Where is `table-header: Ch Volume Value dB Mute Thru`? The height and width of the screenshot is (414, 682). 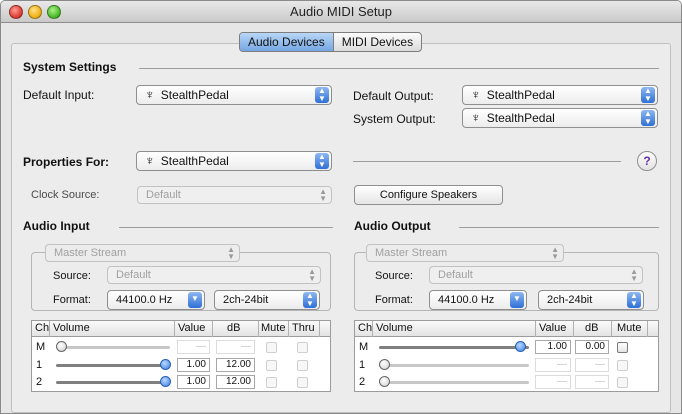
table-header: Ch Volume Value dB Mute Thru is located at coordinates (181, 329).